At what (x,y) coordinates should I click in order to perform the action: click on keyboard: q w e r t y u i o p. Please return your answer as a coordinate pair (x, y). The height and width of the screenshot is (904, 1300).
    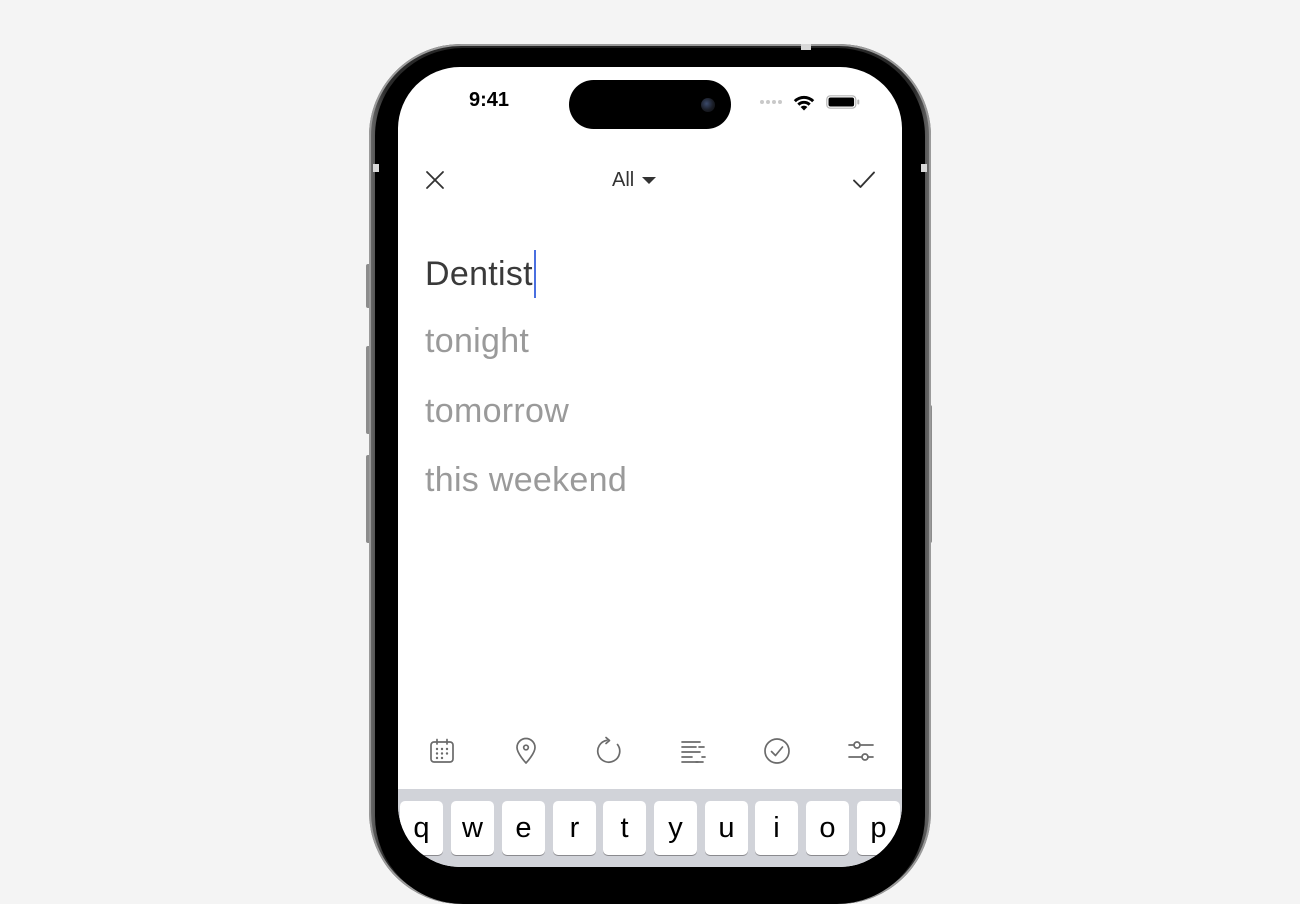
    Looking at the image, I should click on (650, 828).